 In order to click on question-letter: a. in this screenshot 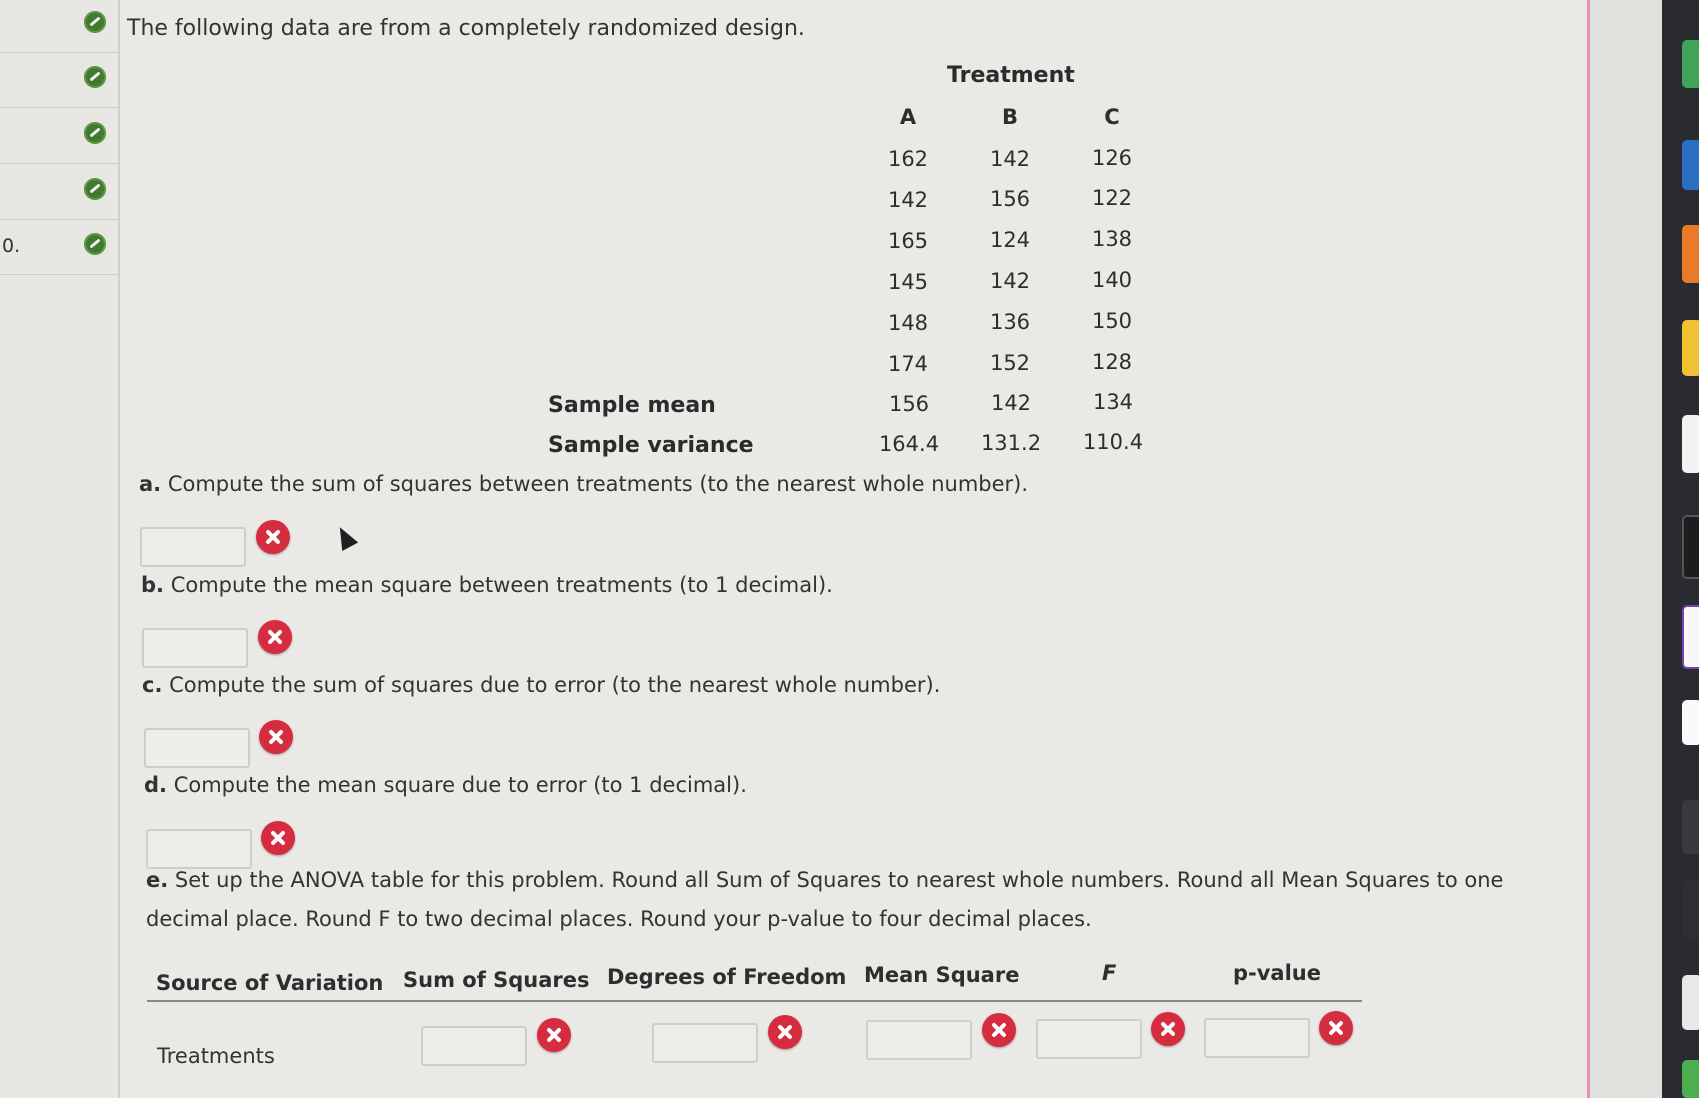, I will do `click(150, 484)`.